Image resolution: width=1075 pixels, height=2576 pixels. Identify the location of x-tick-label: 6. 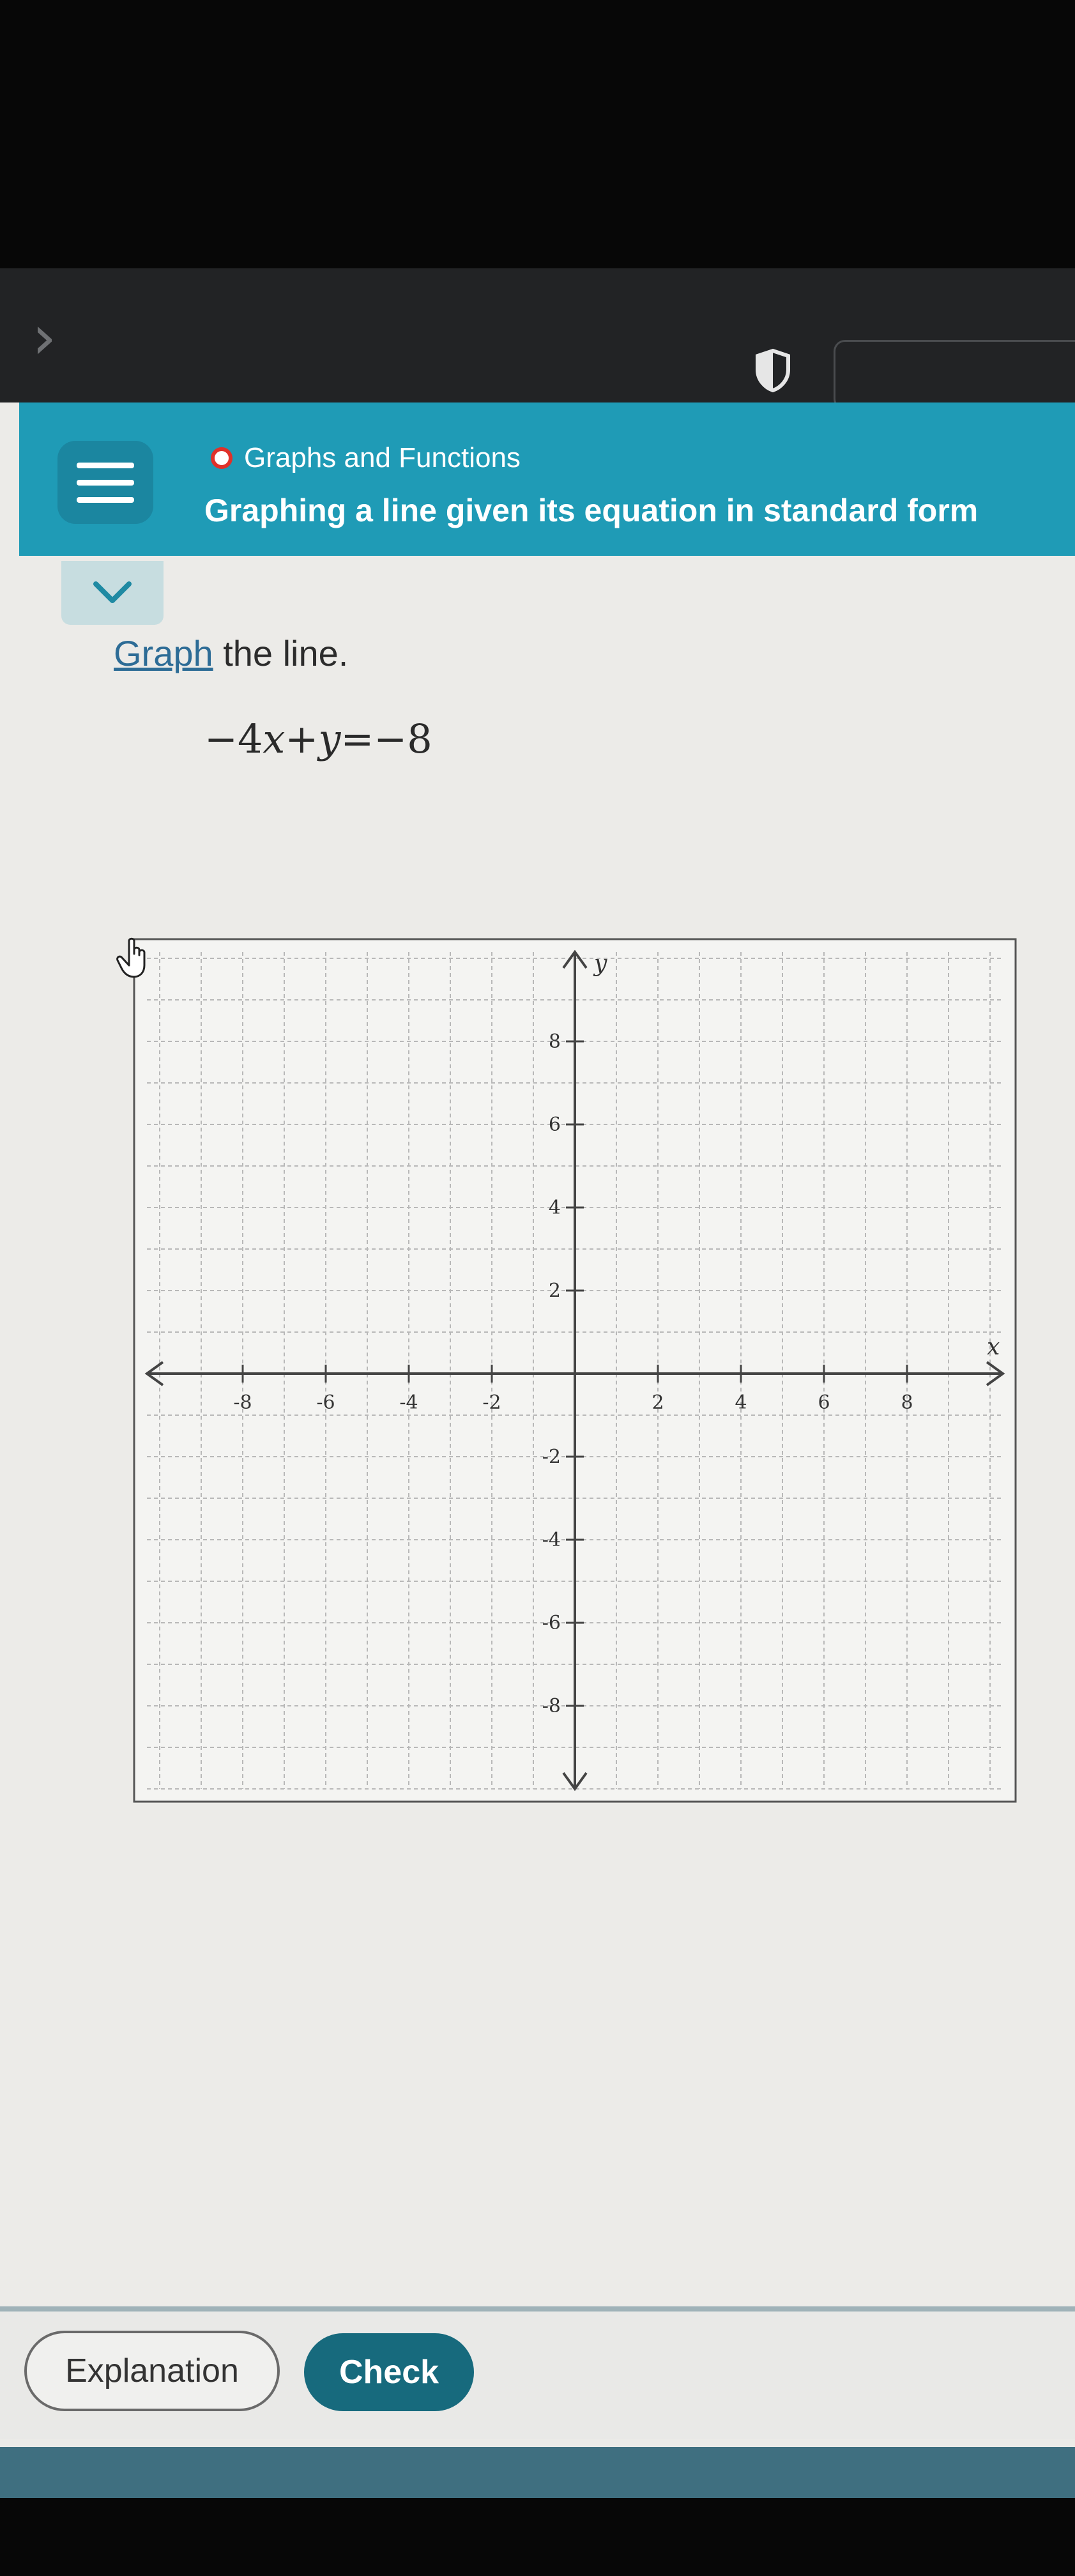
(824, 1403).